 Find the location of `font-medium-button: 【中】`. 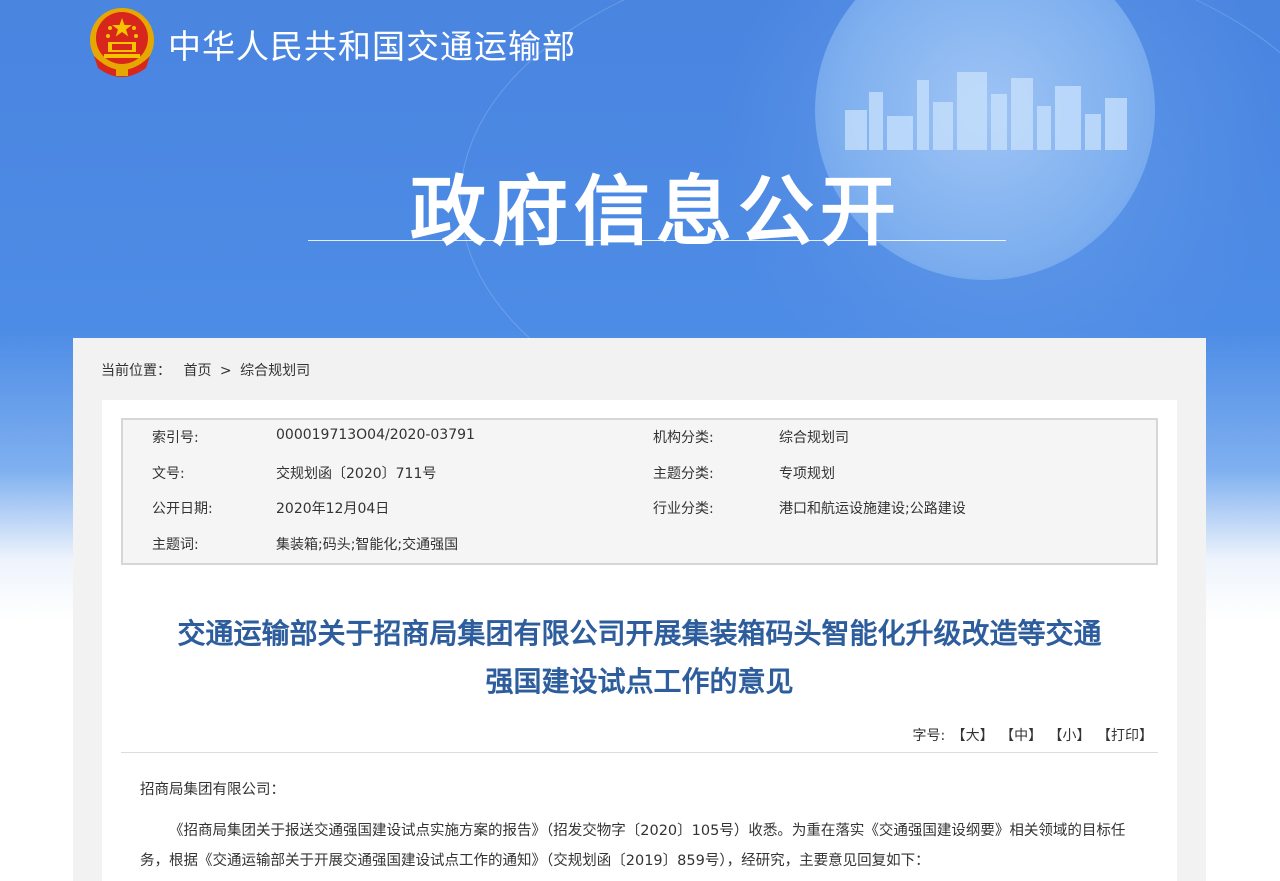

font-medium-button: 【中】 is located at coordinates (1021, 736).